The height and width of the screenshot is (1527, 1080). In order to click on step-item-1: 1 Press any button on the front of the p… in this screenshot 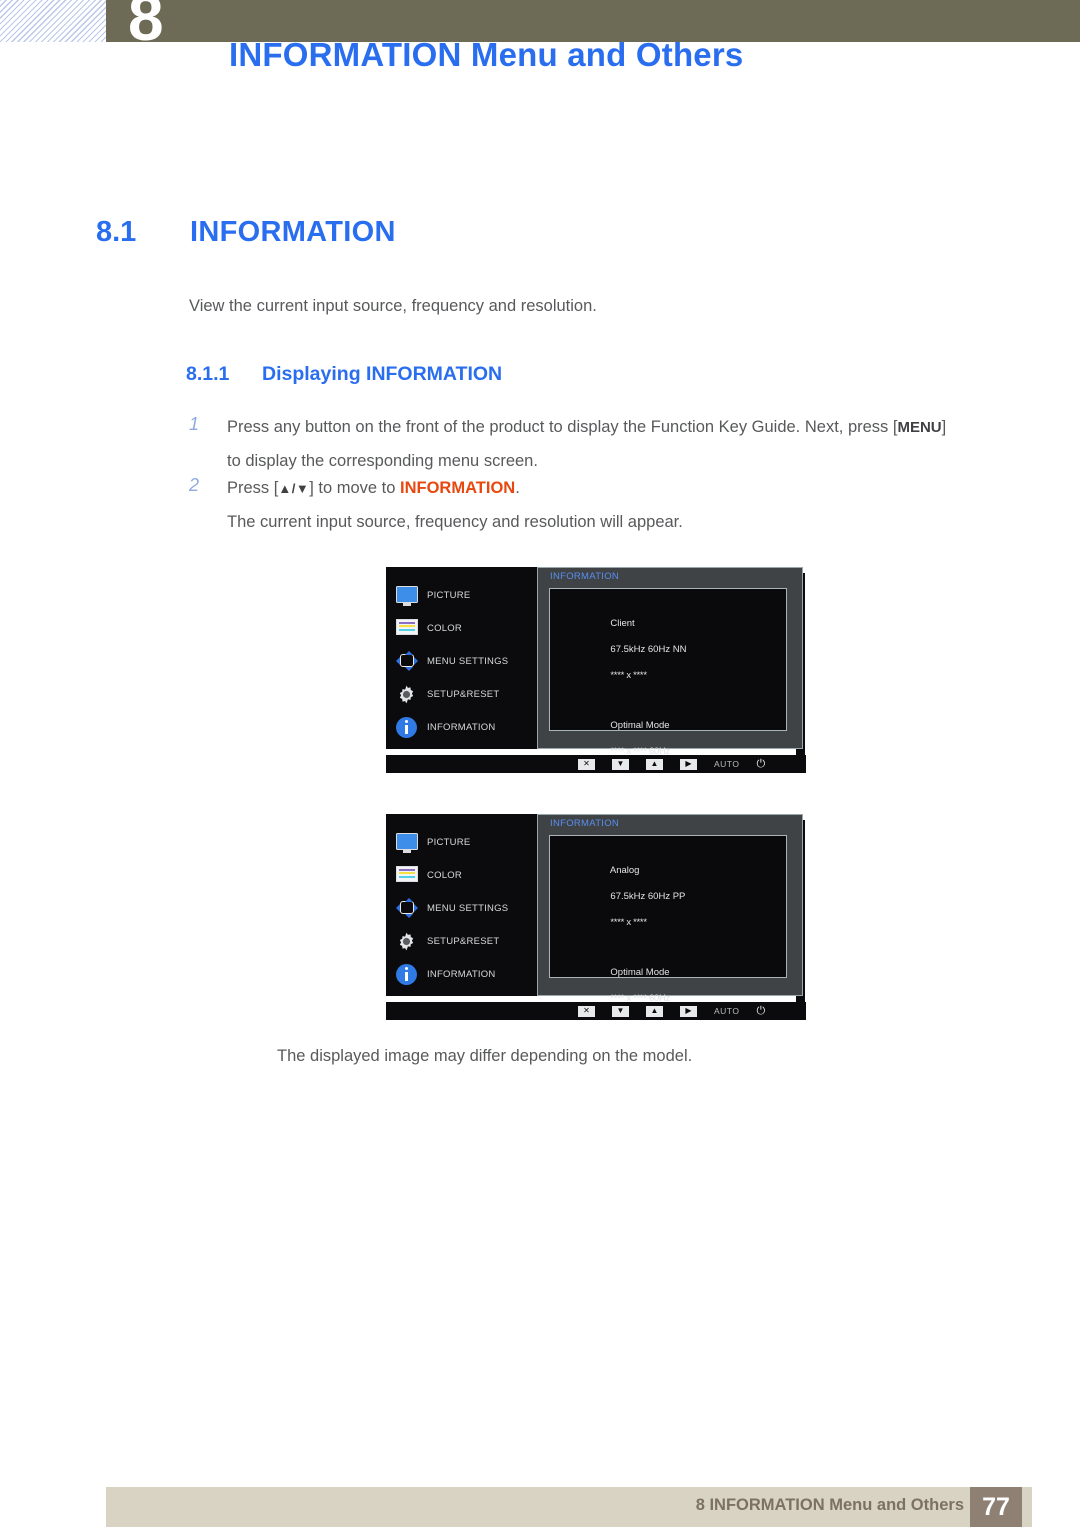, I will do `click(619, 444)`.